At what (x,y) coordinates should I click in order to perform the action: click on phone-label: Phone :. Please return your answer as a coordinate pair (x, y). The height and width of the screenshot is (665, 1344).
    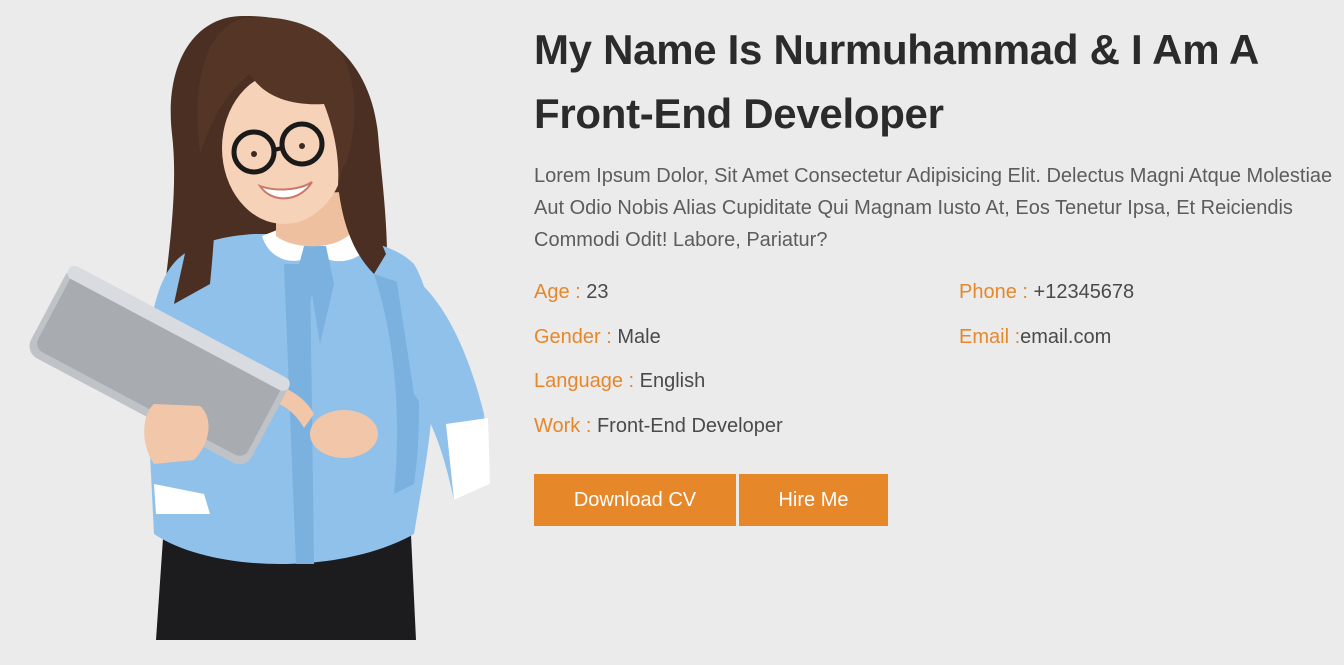
    Looking at the image, I should click on (996, 292).